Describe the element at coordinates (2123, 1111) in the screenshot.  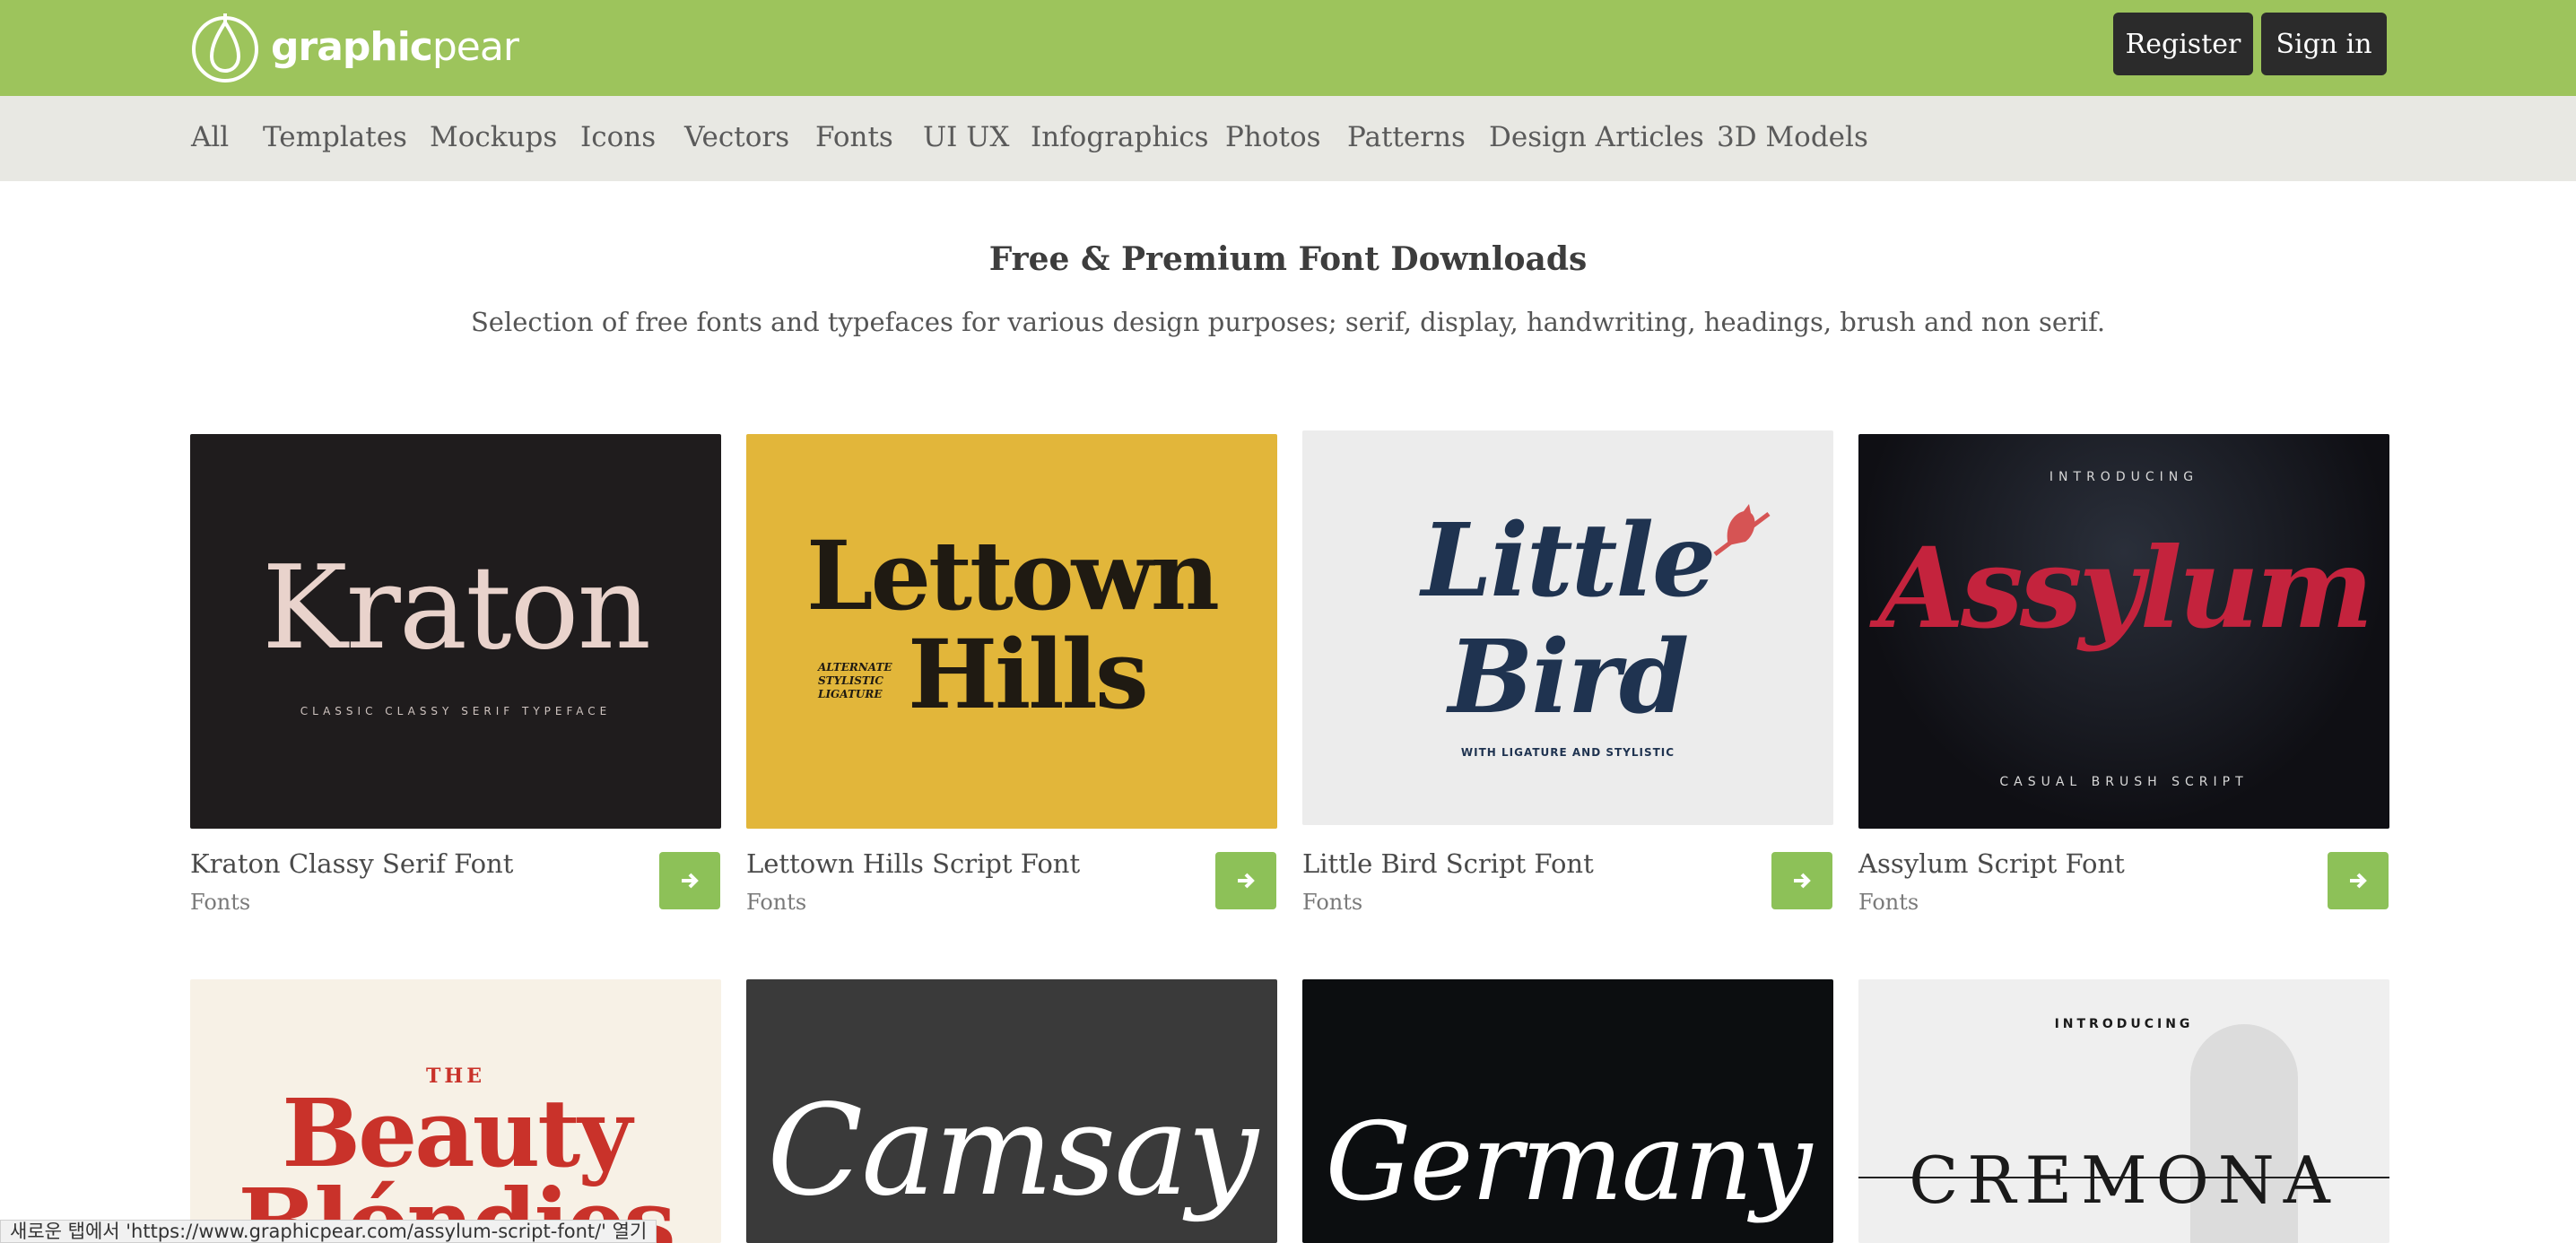
I see `card-thumbnail: INTRODUCING CREMONA` at that location.